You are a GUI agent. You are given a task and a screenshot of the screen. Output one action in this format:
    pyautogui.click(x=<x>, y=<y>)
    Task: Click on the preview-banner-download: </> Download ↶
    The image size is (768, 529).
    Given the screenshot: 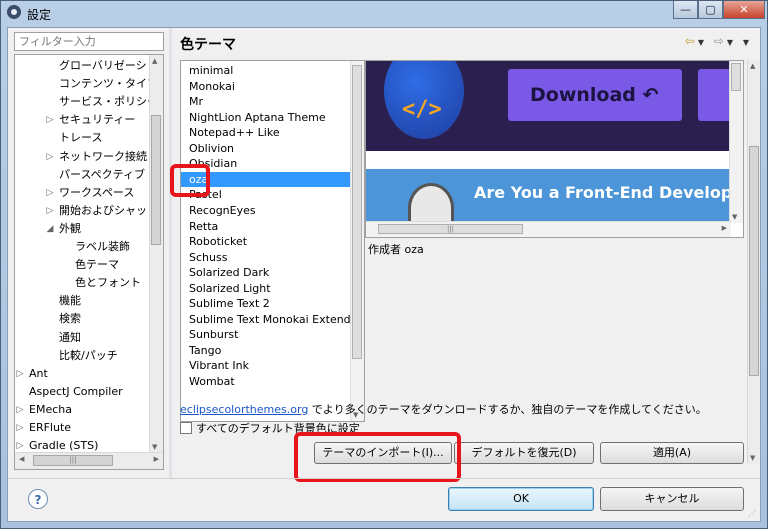 What is the action you would take?
    pyautogui.click(x=548, y=106)
    